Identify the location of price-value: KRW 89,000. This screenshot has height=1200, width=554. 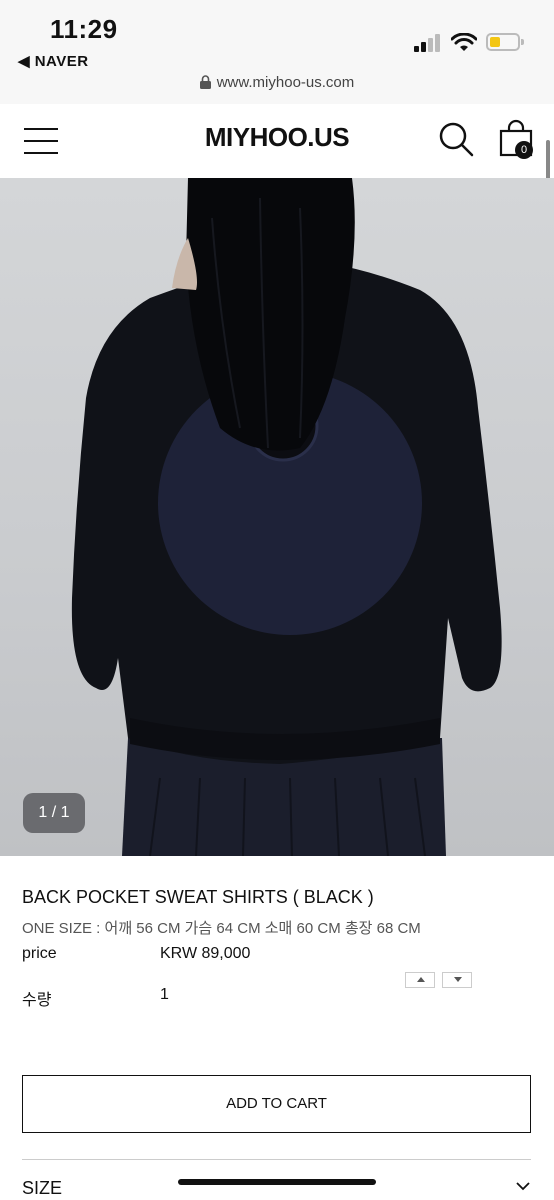
(205, 953).